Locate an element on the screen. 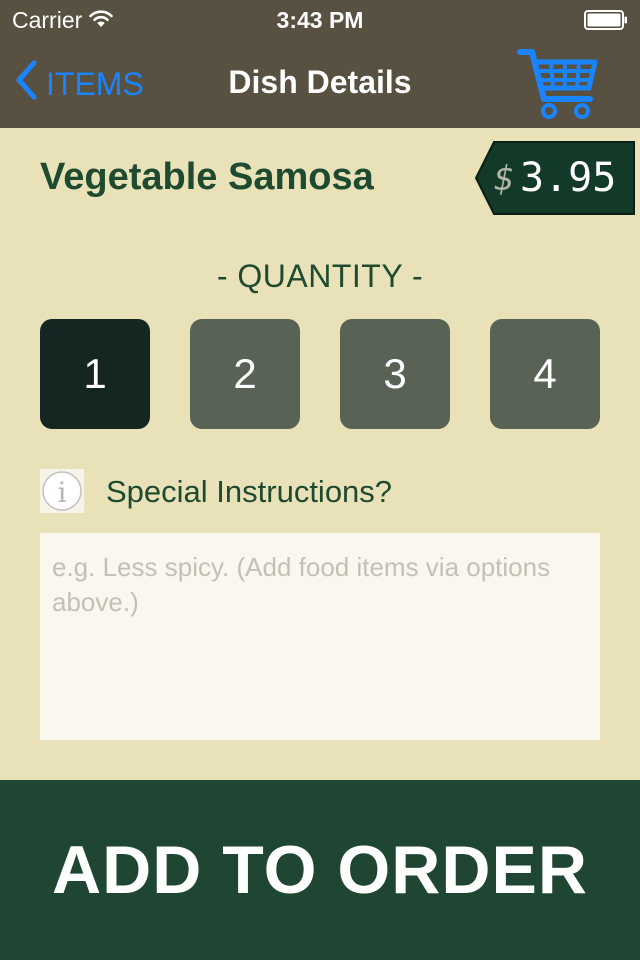 The height and width of the screenshot is (960, 640). battery-icon is located at coordinates (606, 19).